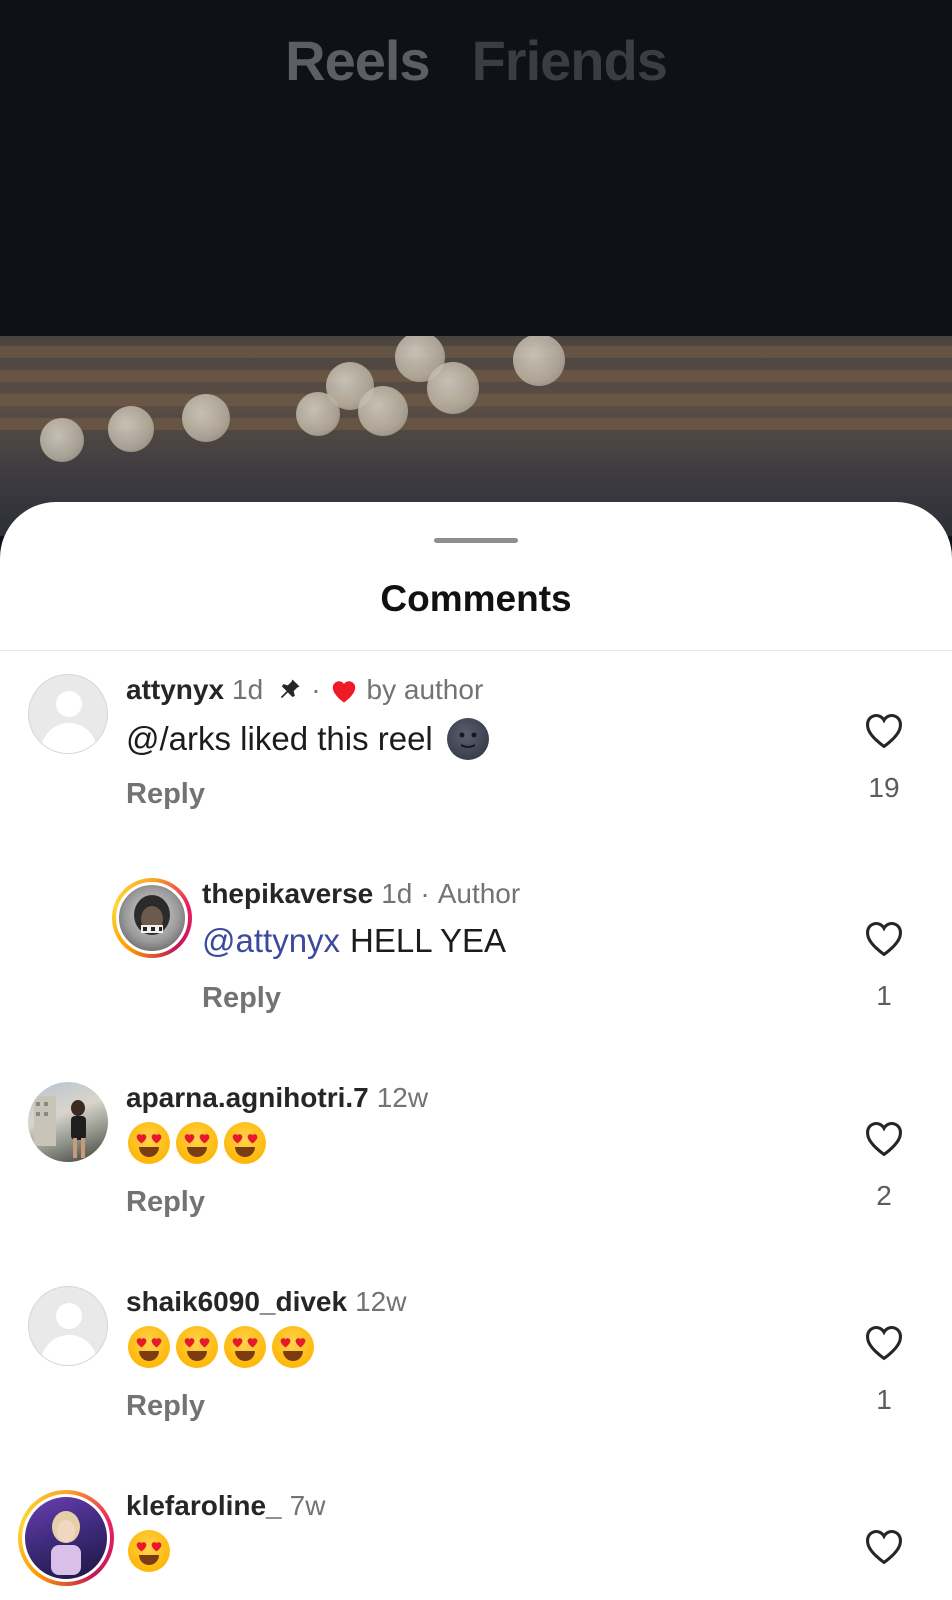 The height and width of the screenshot is (1600, 952). What do you see at coordinates (357, 60) in the screenshot?
I see `tab-reels: Reels` at bounding box center [357, 60].